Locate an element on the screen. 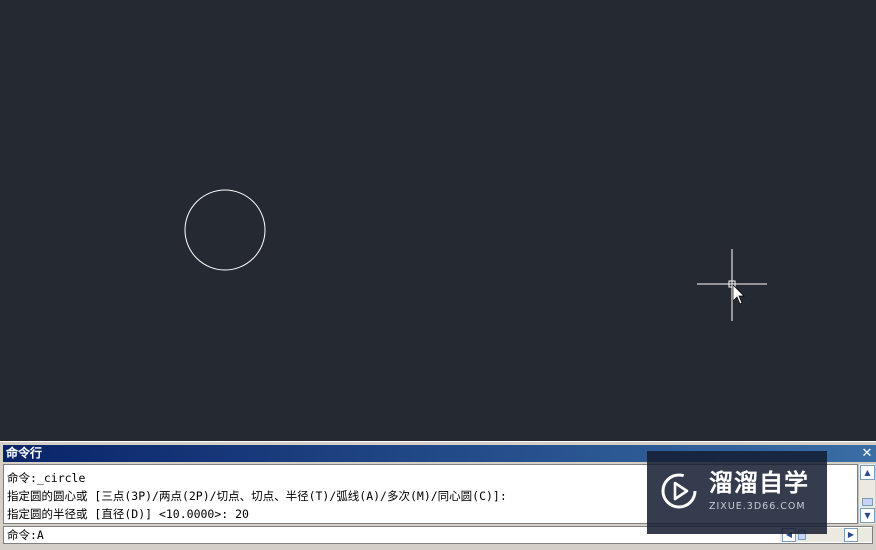 The image size is (876, 550). scrollbar-thumb is located at coordinates (867, 502).